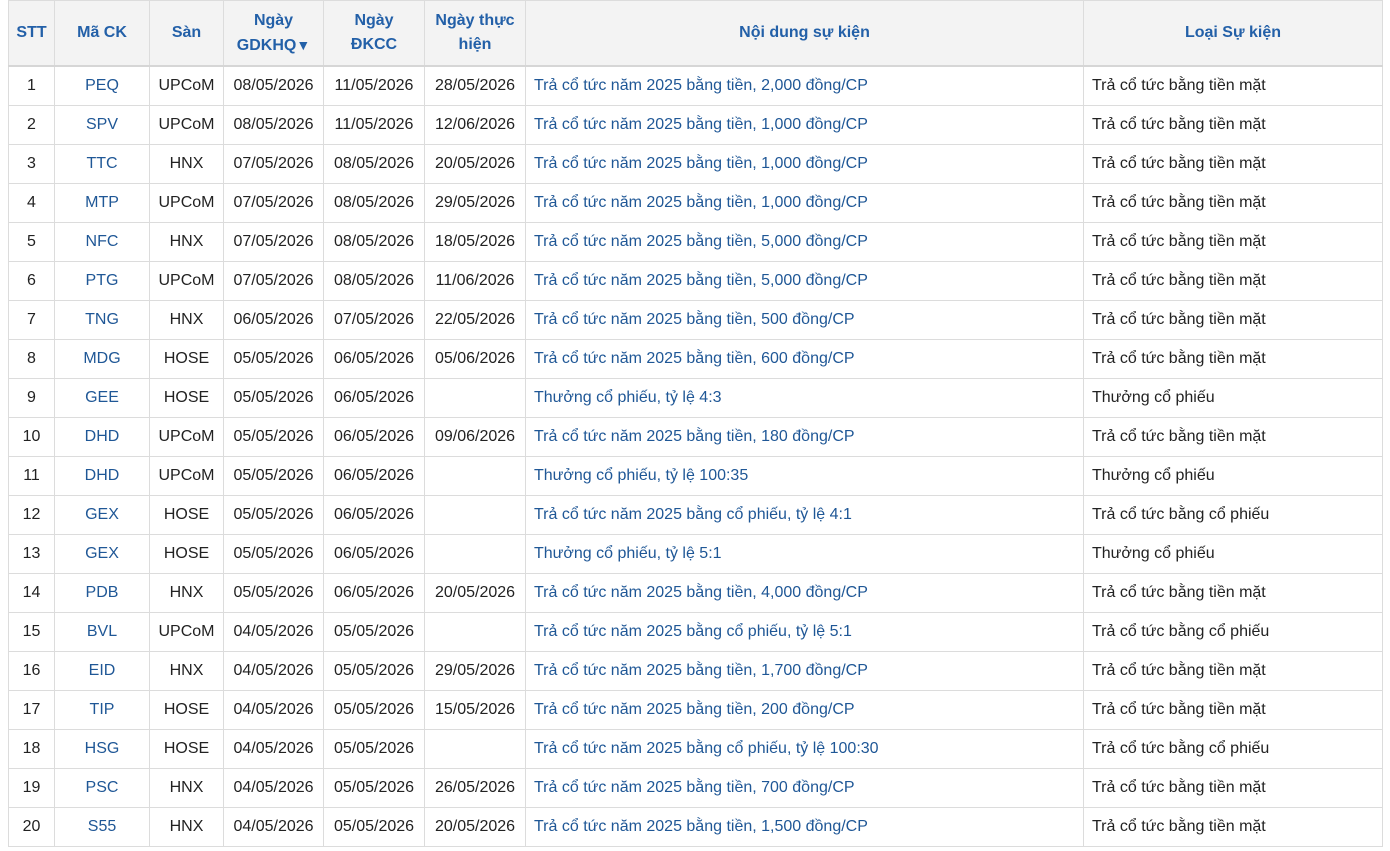 The height and width of the screenshot is (851, 1390). What do you see at coordinates (804, 476) in the screenshot?
I see `event-content-link: Thưởng cổ phiếu, tỷ lệ 100:35` at bounding box center [804, 476].